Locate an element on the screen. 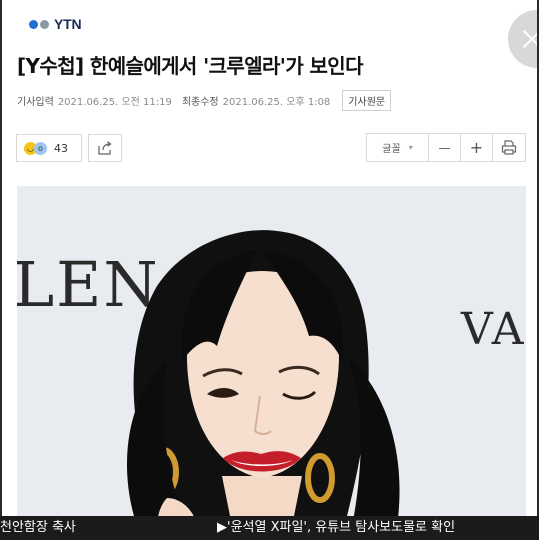  original-article-button: 기사원문 is located at coordinates (367, 100).